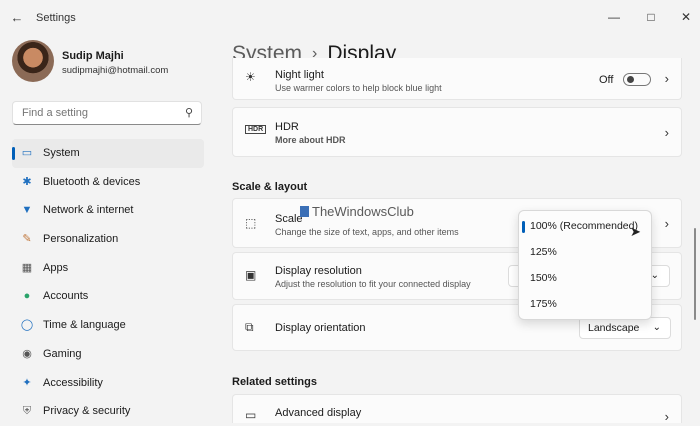 This screenshot has height=426, width=700. I want to click on sidebar-item-label: System, so click(61, 153).